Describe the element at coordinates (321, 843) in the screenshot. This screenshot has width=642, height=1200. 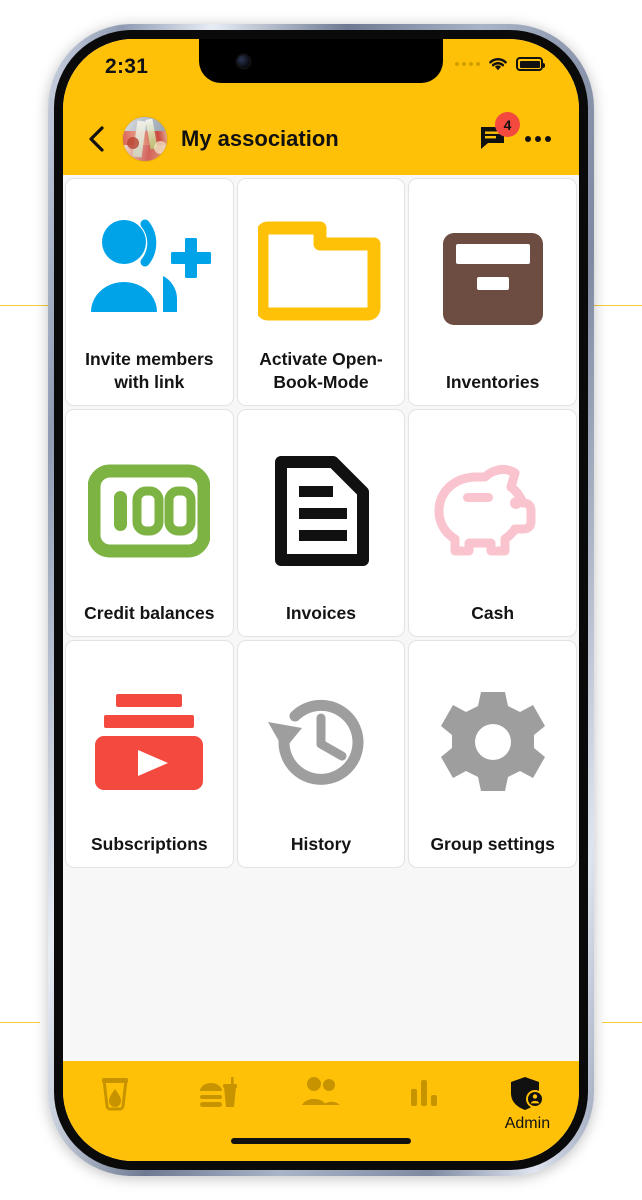
I see `tile-label: History` at that location.